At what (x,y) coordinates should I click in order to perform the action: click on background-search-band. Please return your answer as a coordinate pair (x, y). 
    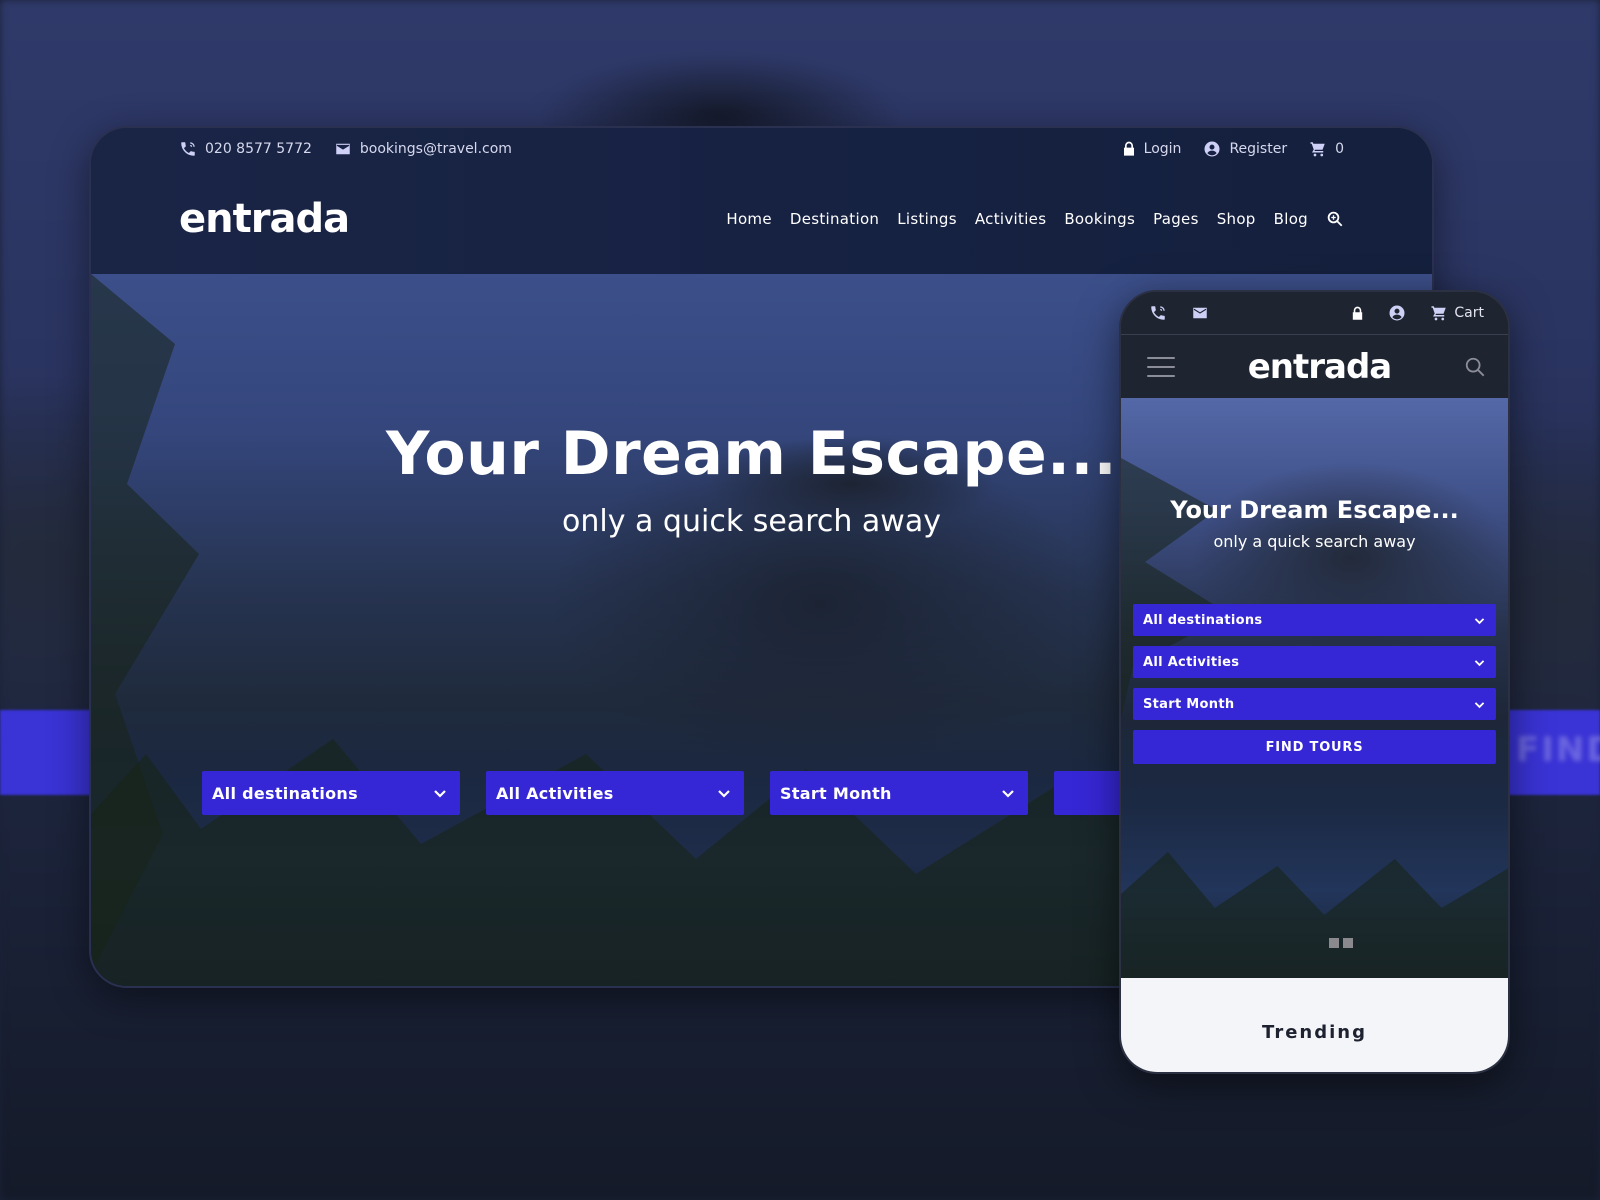
    Looking at the image, I should click on (50, 752).